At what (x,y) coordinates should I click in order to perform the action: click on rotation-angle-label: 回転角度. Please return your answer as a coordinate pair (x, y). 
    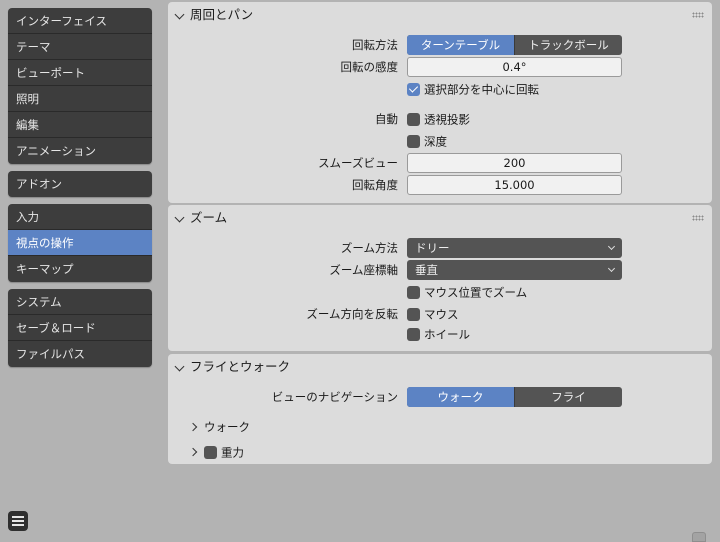
    Looking at the image, I should click on (375, 185).